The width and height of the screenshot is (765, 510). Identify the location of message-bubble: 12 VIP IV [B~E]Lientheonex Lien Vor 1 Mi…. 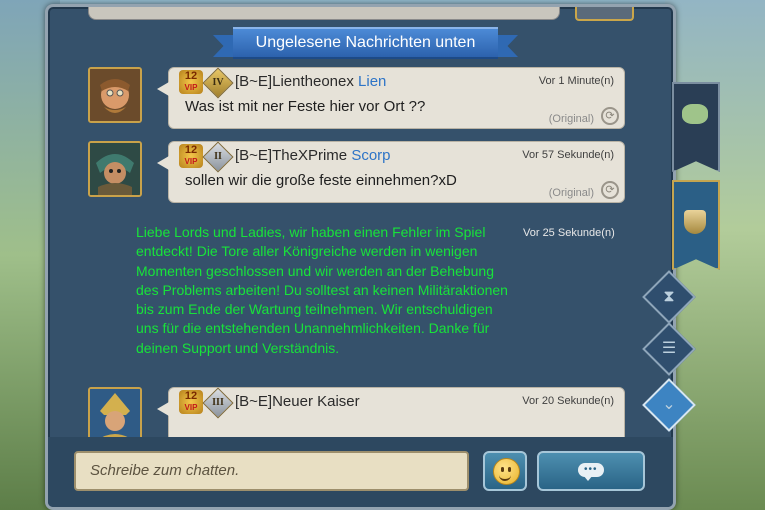
(391, 98).